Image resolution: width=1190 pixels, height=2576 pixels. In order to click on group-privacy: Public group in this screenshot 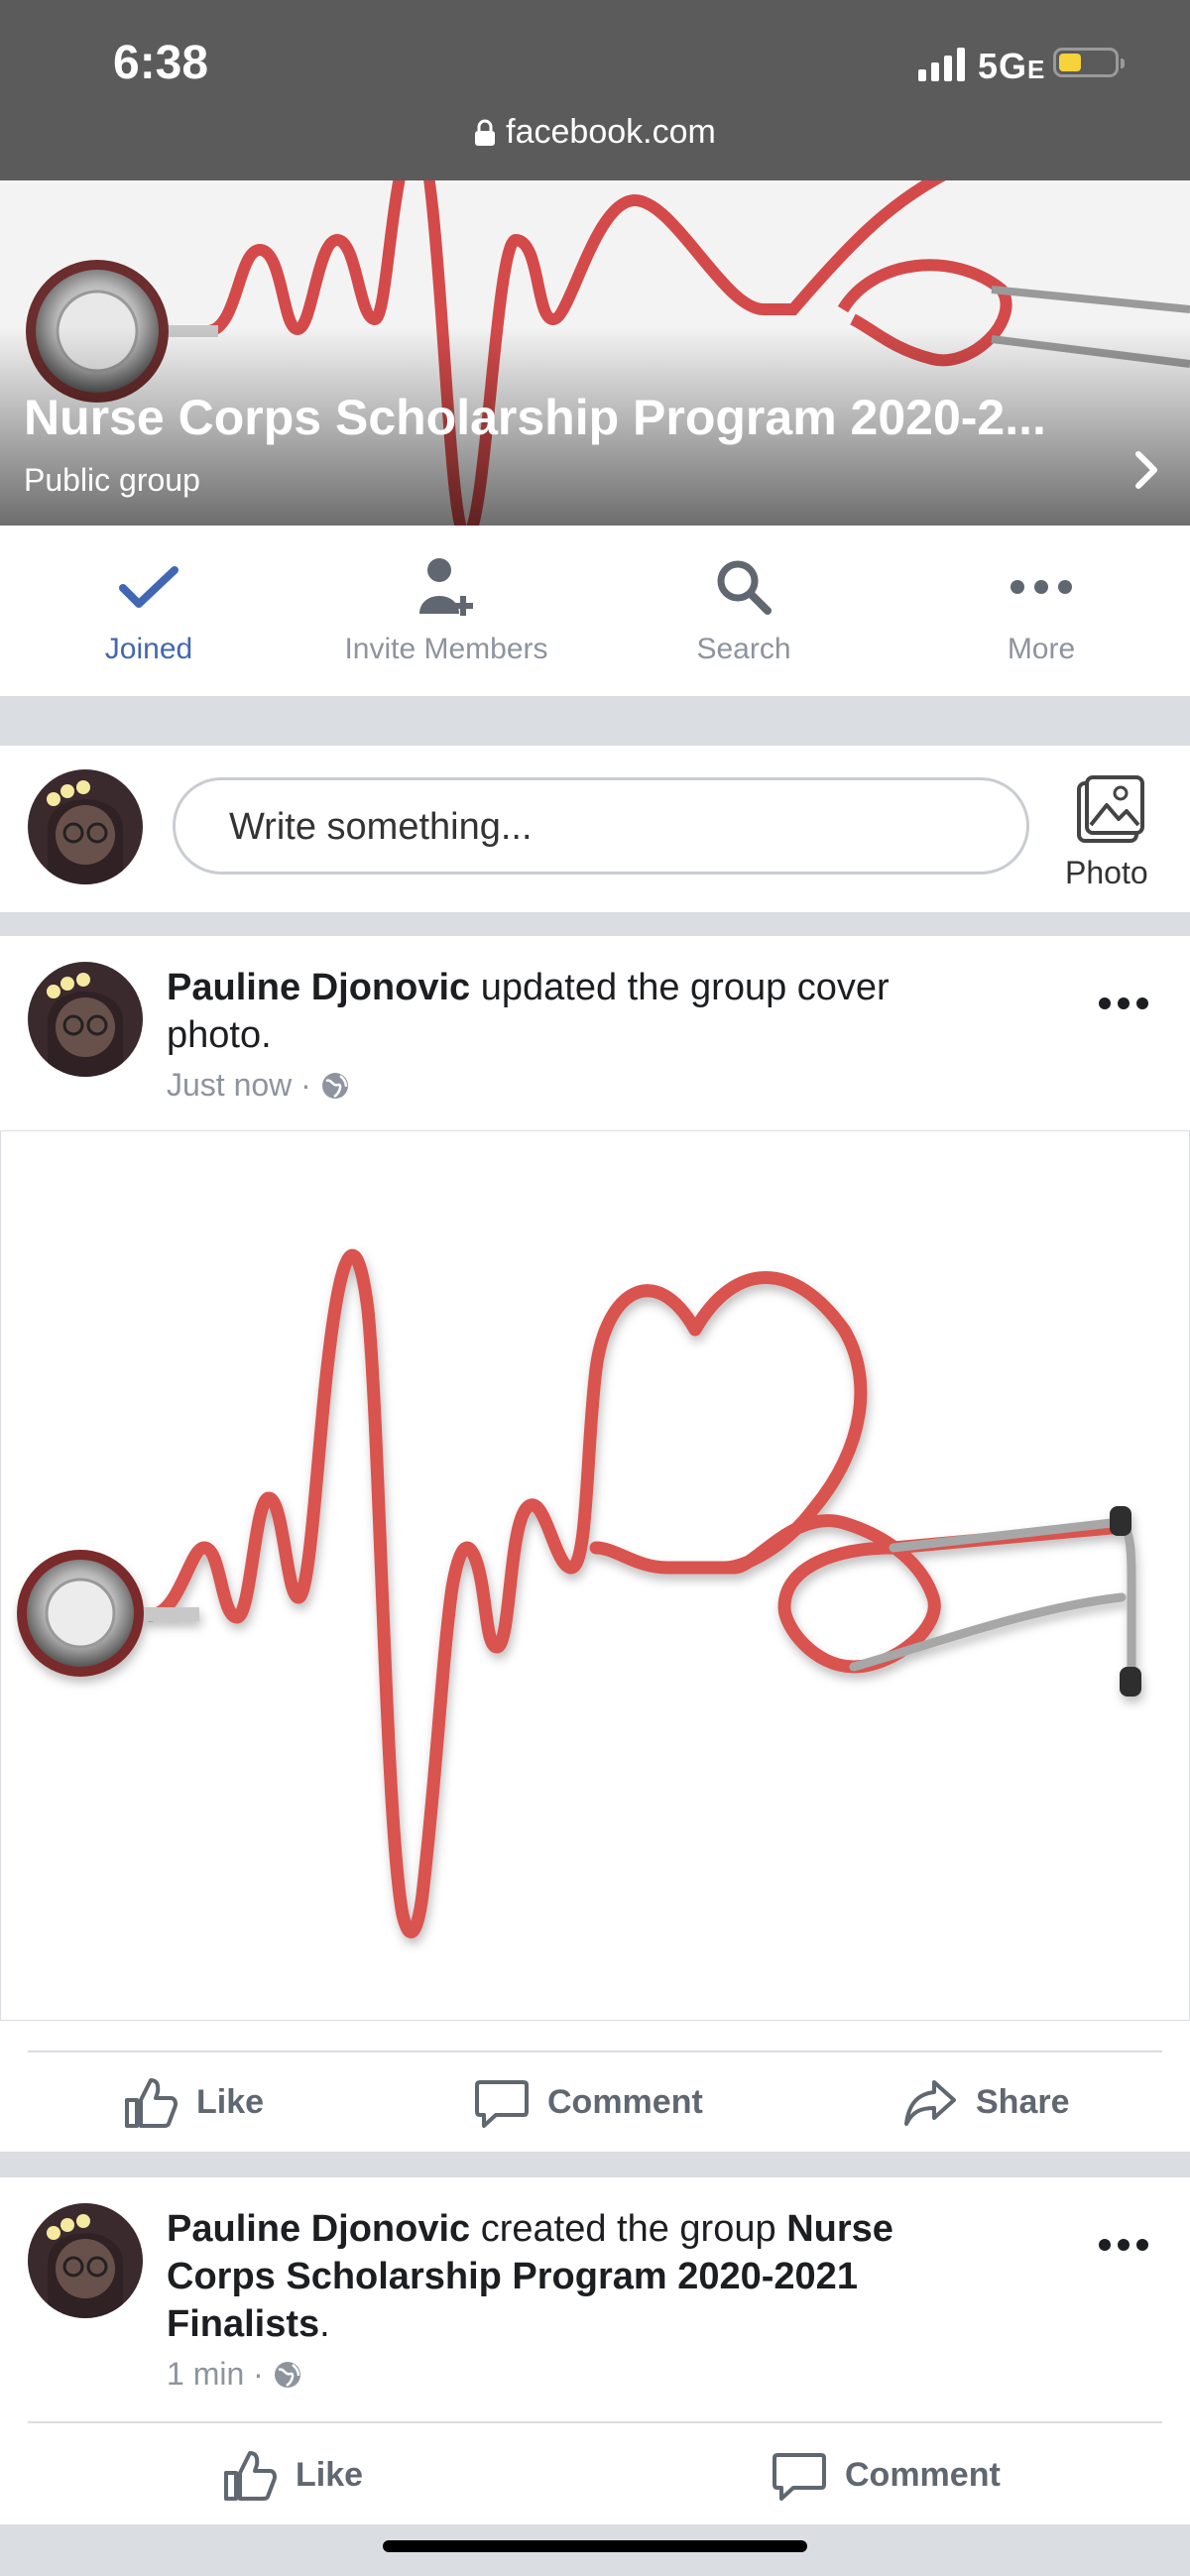, I will do `click(112, 480)`.